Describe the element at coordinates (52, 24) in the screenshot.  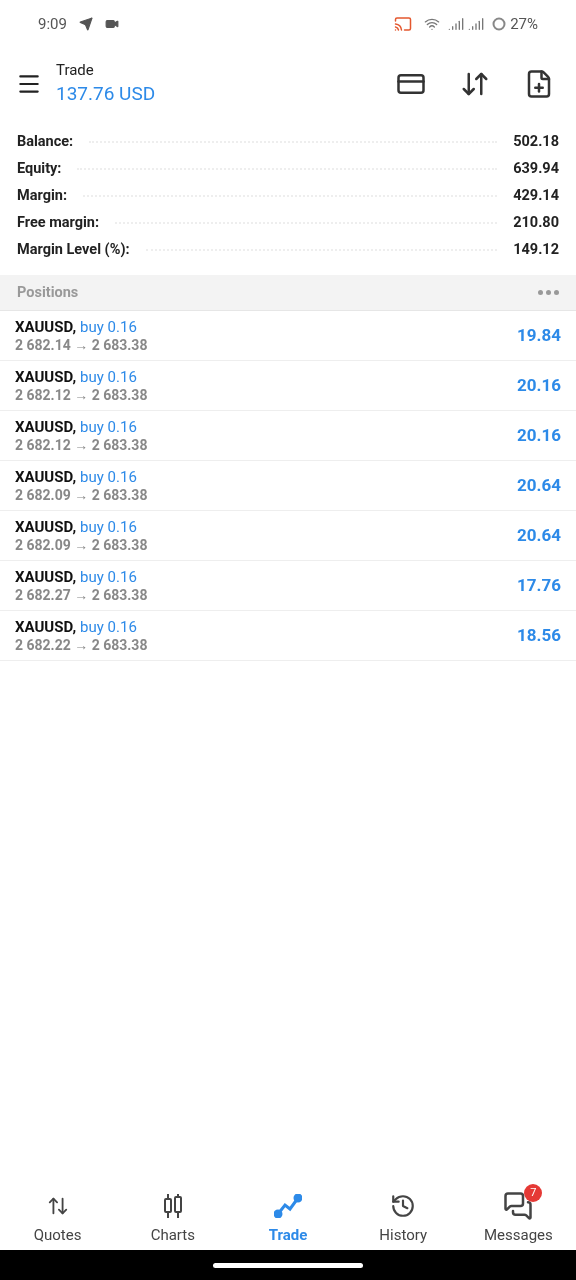
I see `status-time: 9:09` at that location.